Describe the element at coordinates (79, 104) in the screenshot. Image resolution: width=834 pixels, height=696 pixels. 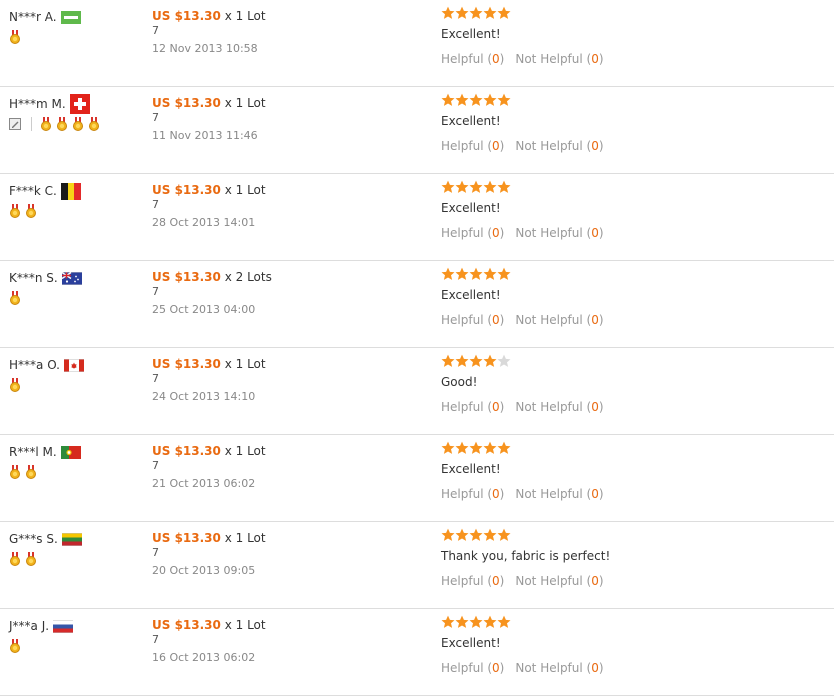
I see `flag-switzerland-icon` at that location.